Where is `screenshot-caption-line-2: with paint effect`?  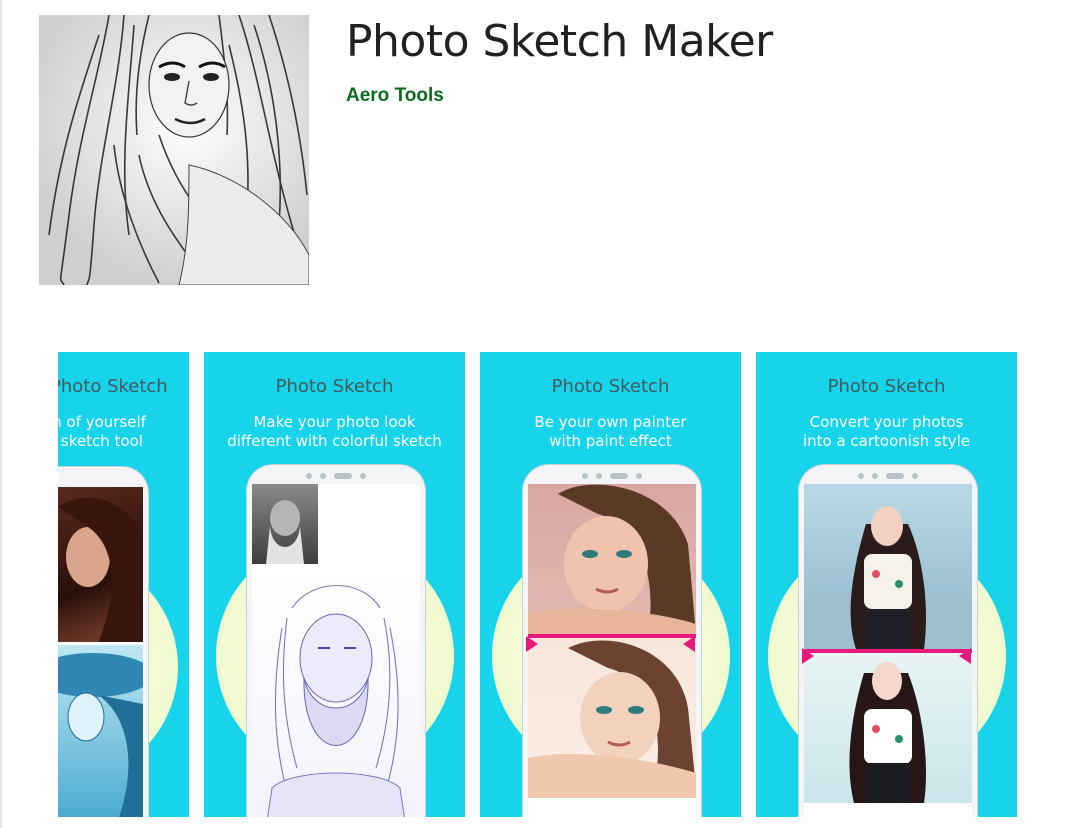
screenshot-caption-line-2: with paint effect is located at coordinates (610, 441).